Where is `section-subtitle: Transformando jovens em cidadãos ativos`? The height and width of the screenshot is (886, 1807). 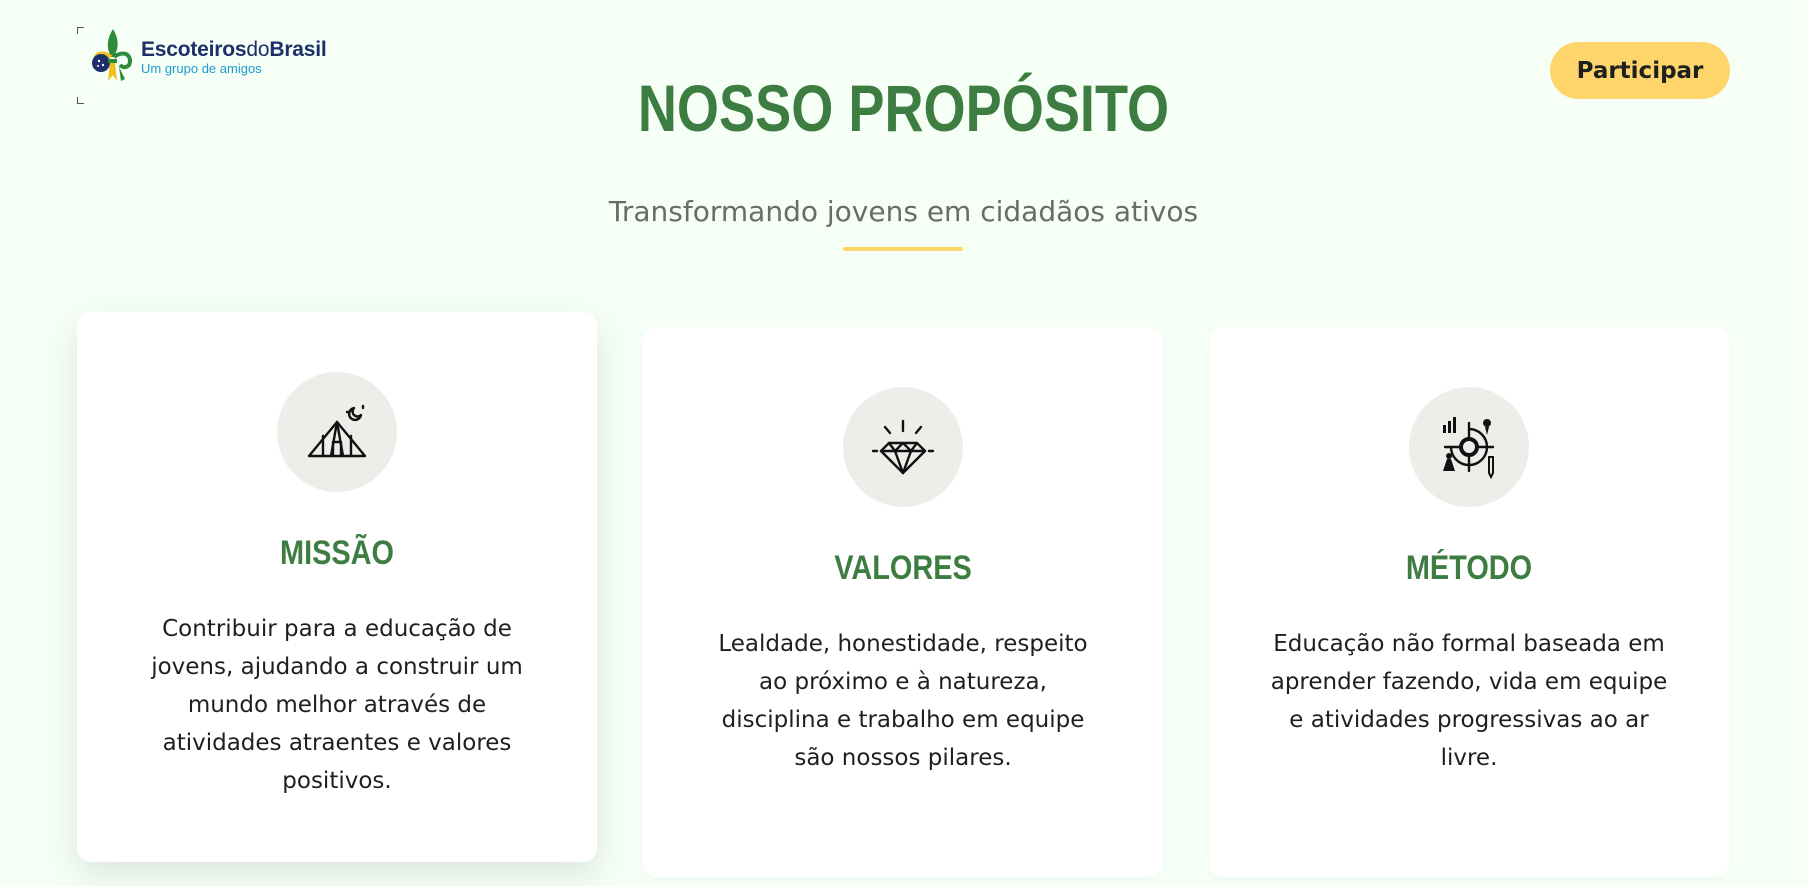
section-subtitle: Transformando jovens em cidadãos ativos is located at coordinates (903, 211).